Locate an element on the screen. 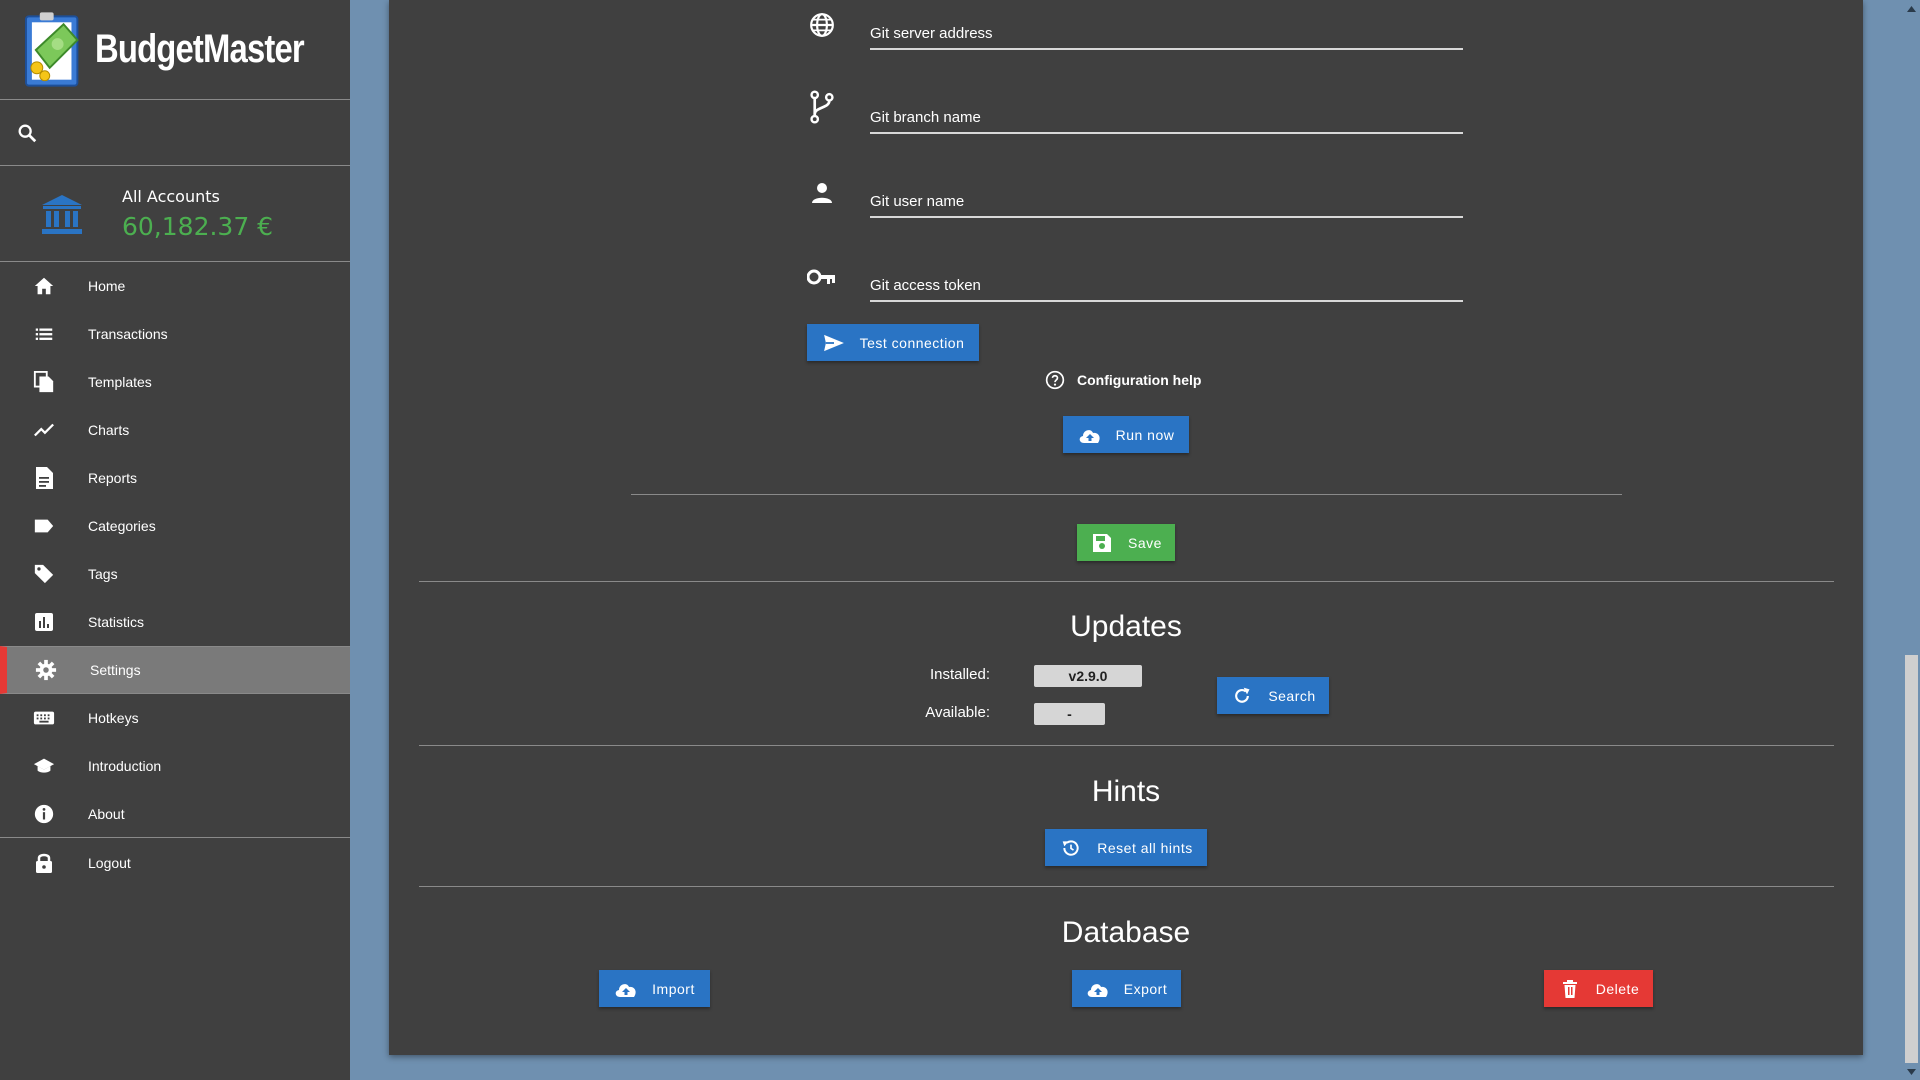 This screenshot has width=1920, height=1080. file-copy-icon is located at coordinates (44, 382).